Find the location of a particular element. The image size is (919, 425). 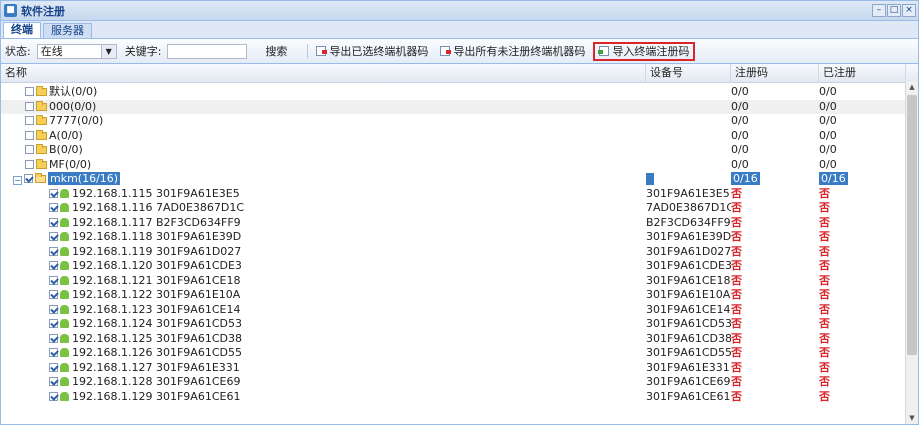

device-name-cell: 192.168.1.129 301F9A61CE61 is located at coordinates (347, 397).